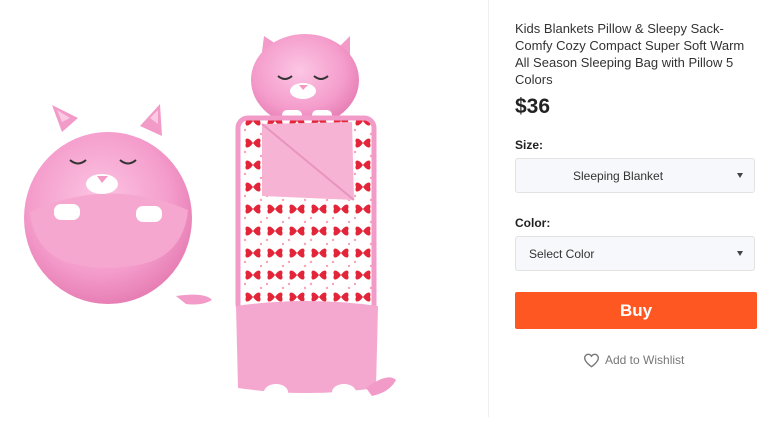  I want to click on size-select-value: Sleeping Blanket, so click(618, 176).